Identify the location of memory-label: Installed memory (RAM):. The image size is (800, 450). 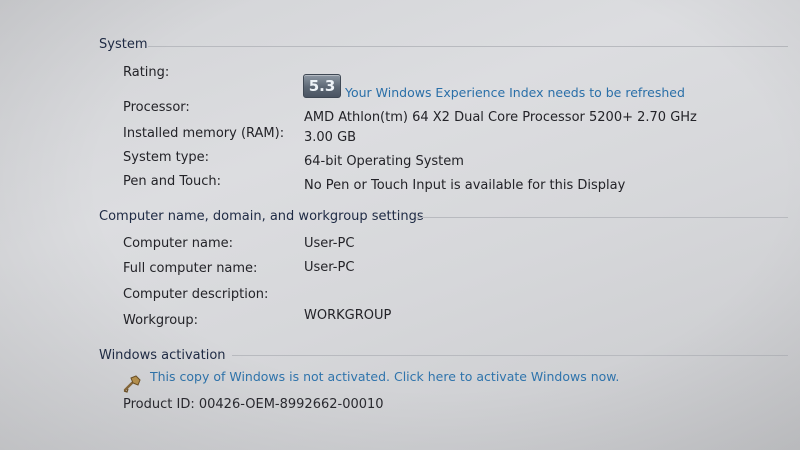
(204, 133).